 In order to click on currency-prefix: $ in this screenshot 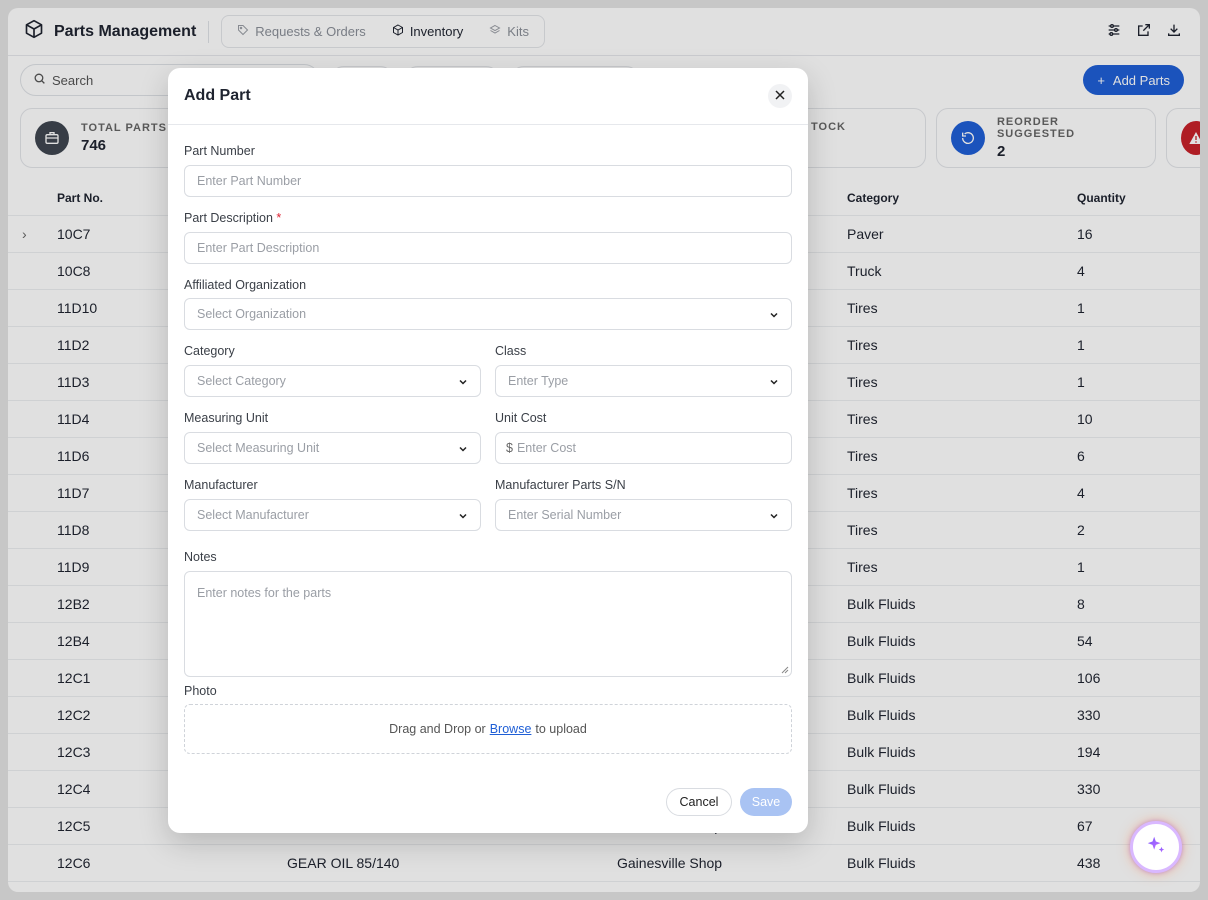, I will do `click(509, 448)`.